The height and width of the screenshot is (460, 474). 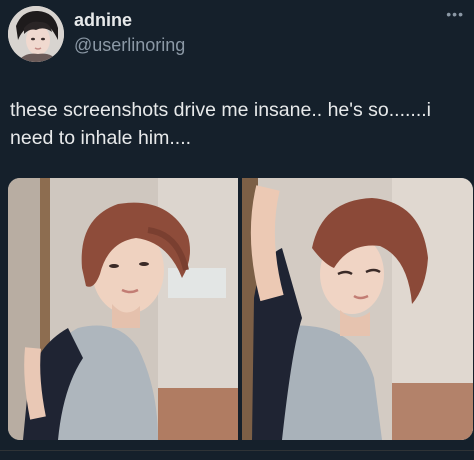 I want to click on avatar-image, so click(x=36, y=34).